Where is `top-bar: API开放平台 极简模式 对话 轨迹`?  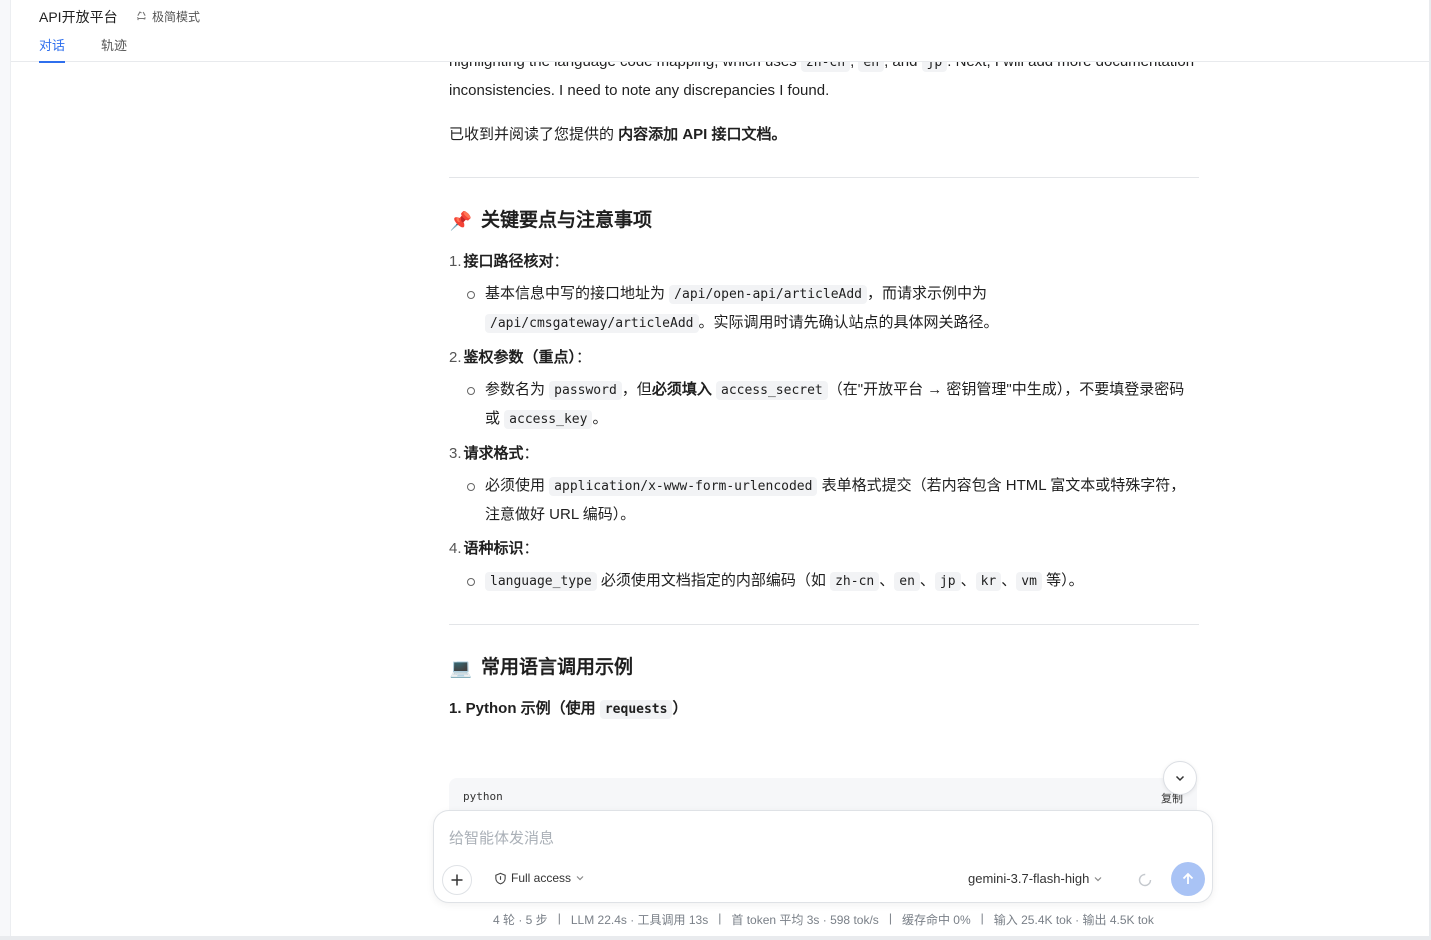
top-bar: API开放平台 极简模式 对话 轨迹 is located at coordinates (720, 31).